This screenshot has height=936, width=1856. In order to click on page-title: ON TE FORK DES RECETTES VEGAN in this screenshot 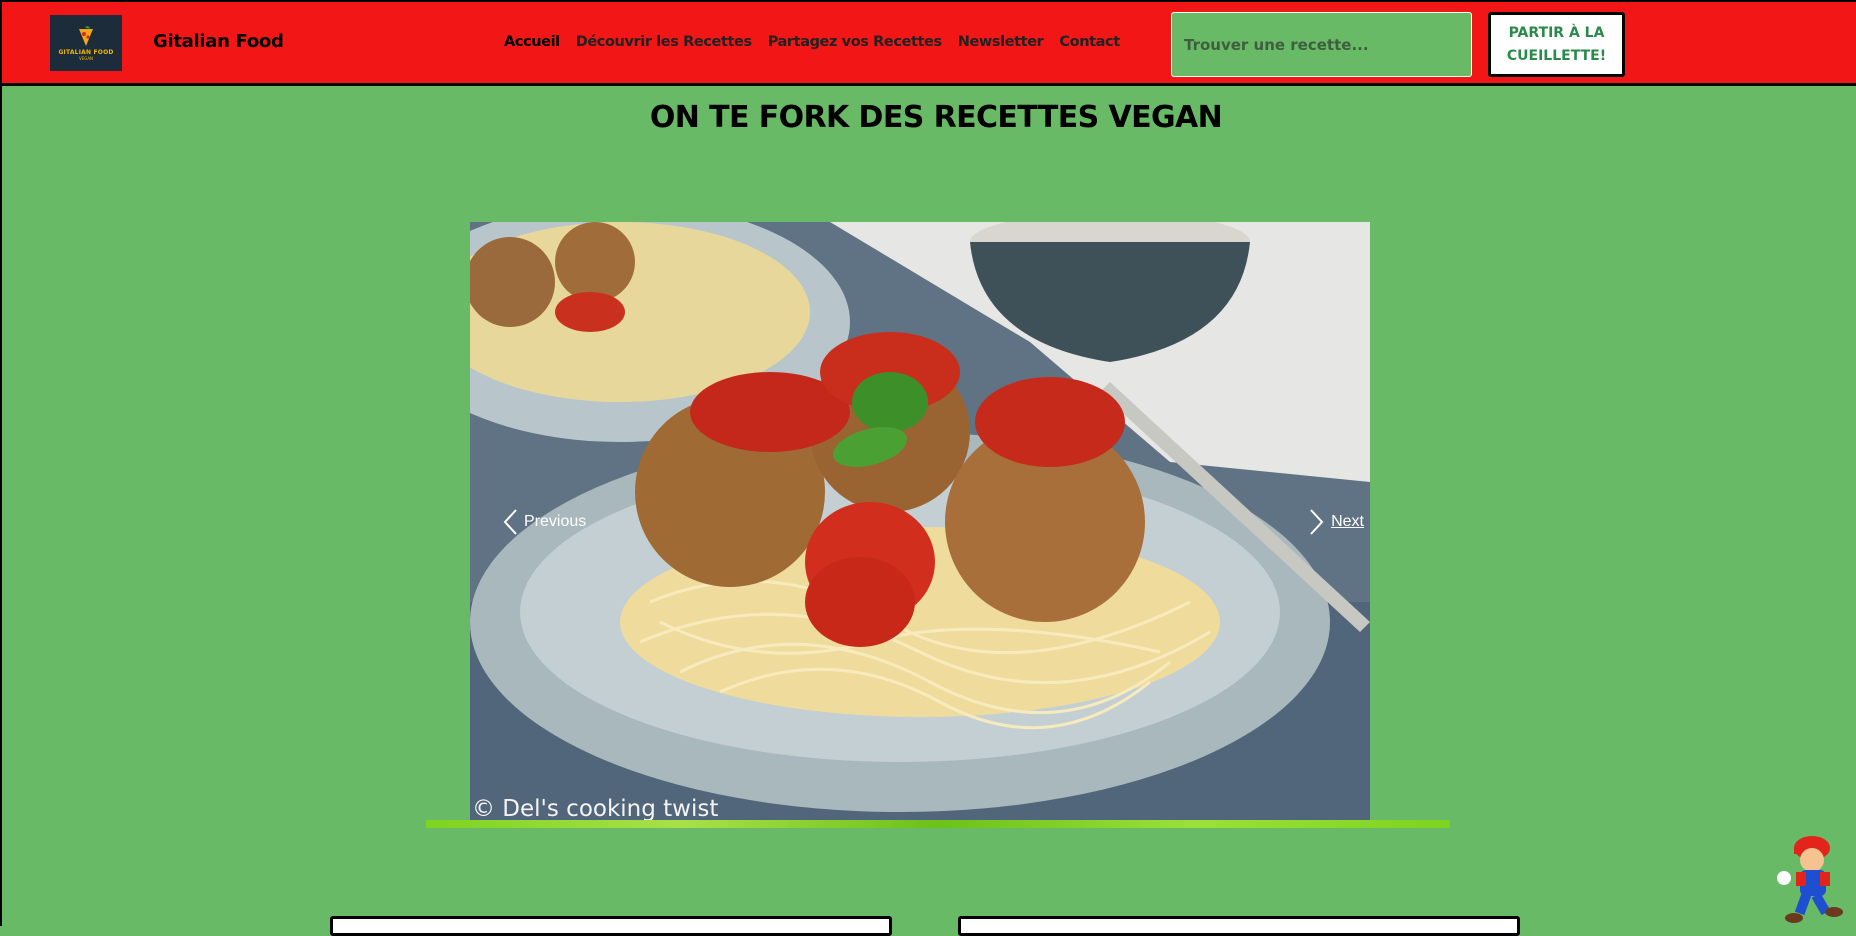, I will do `click(936, 117)`.